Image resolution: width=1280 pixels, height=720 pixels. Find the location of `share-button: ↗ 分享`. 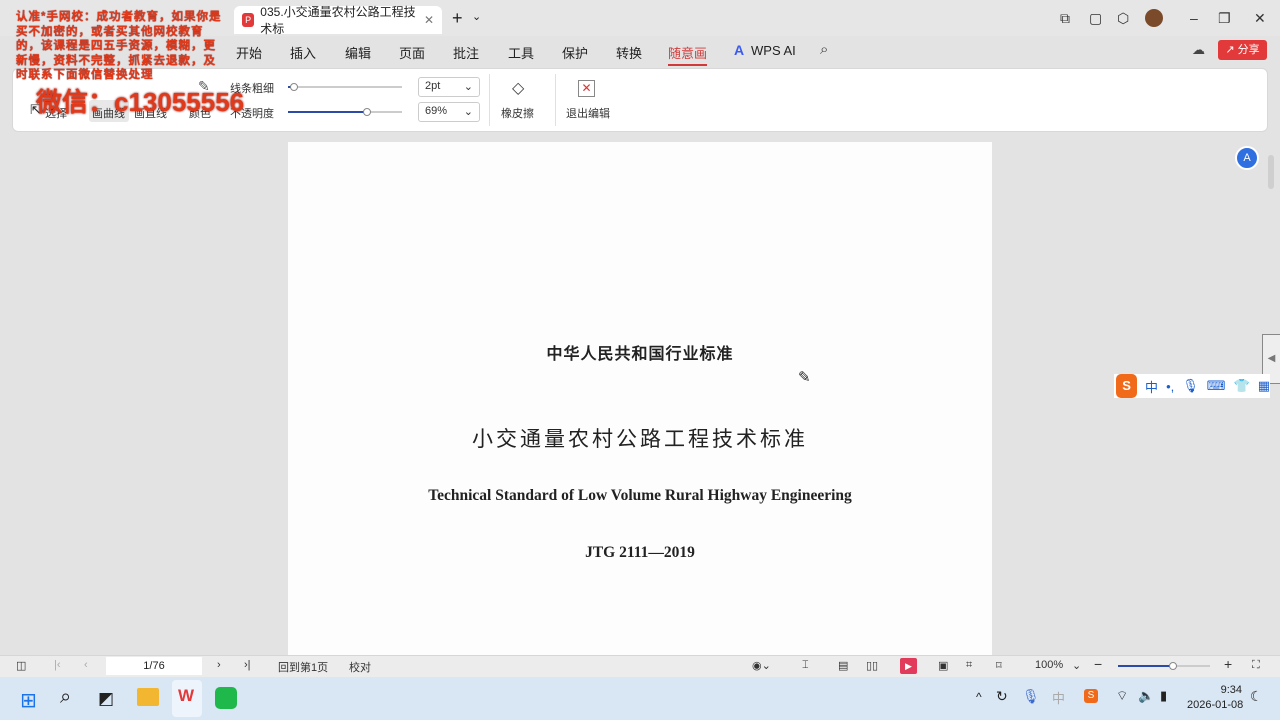

share-button: ↗ 分享 is located at coordinates (1242, 50).